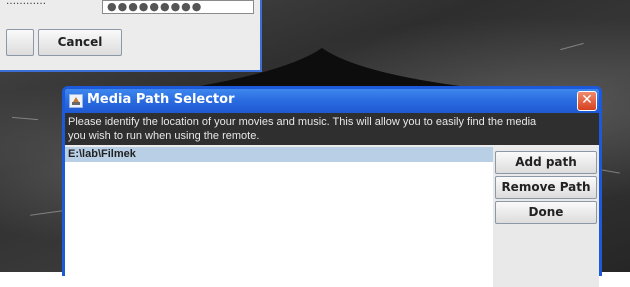  What do you see at coordinates (546, 187) in the screenshot?
I see `remove-path-button: Remove Path` at bounding box center [546, 187].